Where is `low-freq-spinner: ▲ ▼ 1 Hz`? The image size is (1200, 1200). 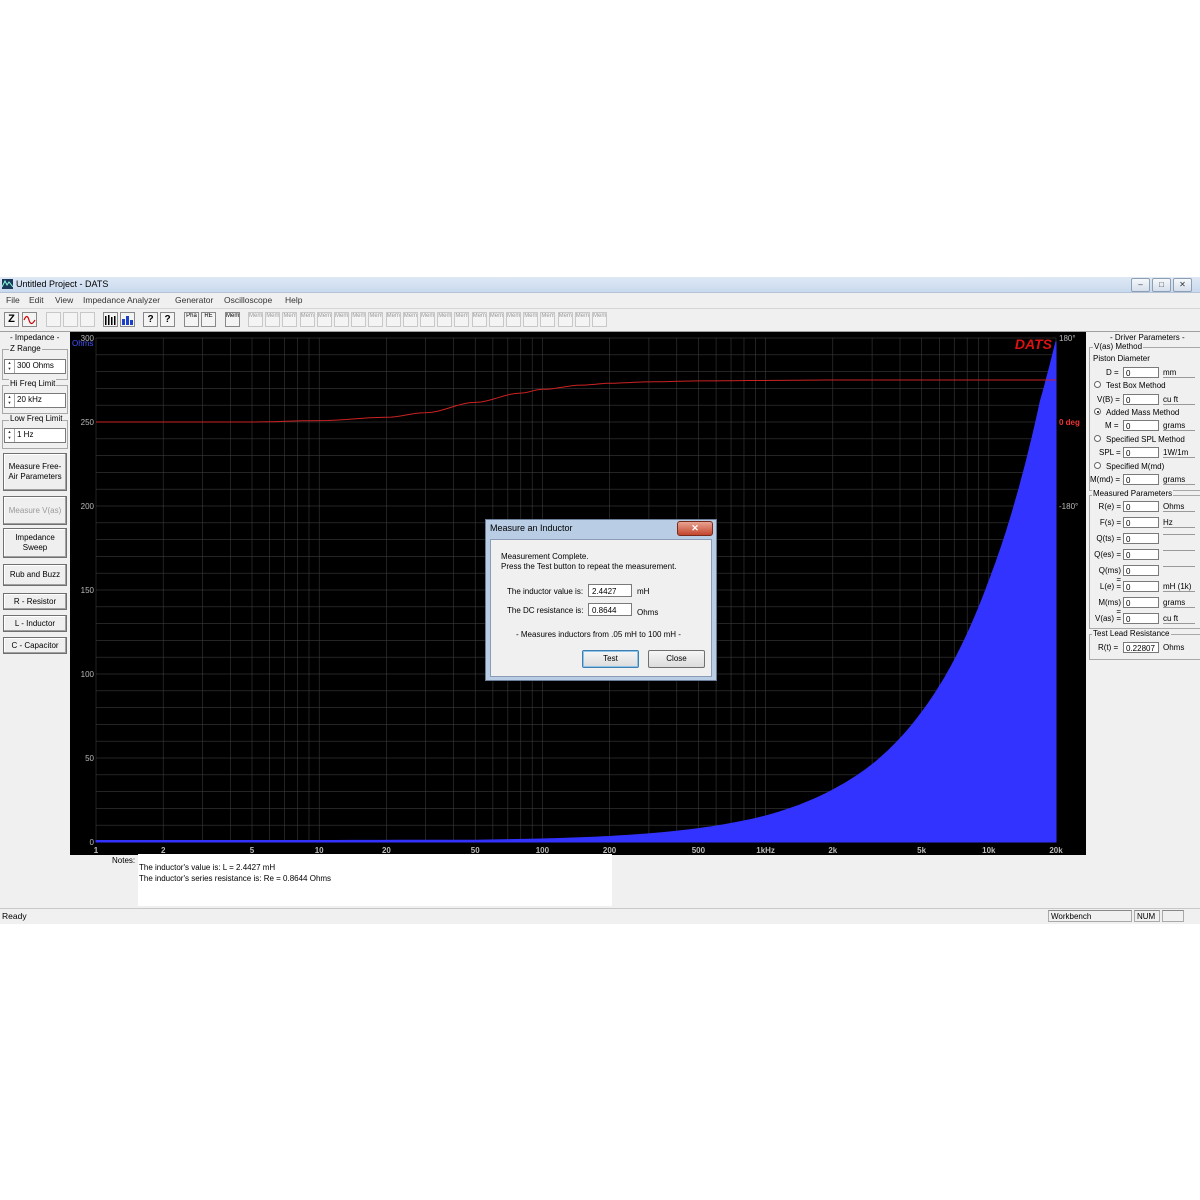 low-freq-spinner: ▲ ▼ 1 Hz is located at coordinates (35, 435).